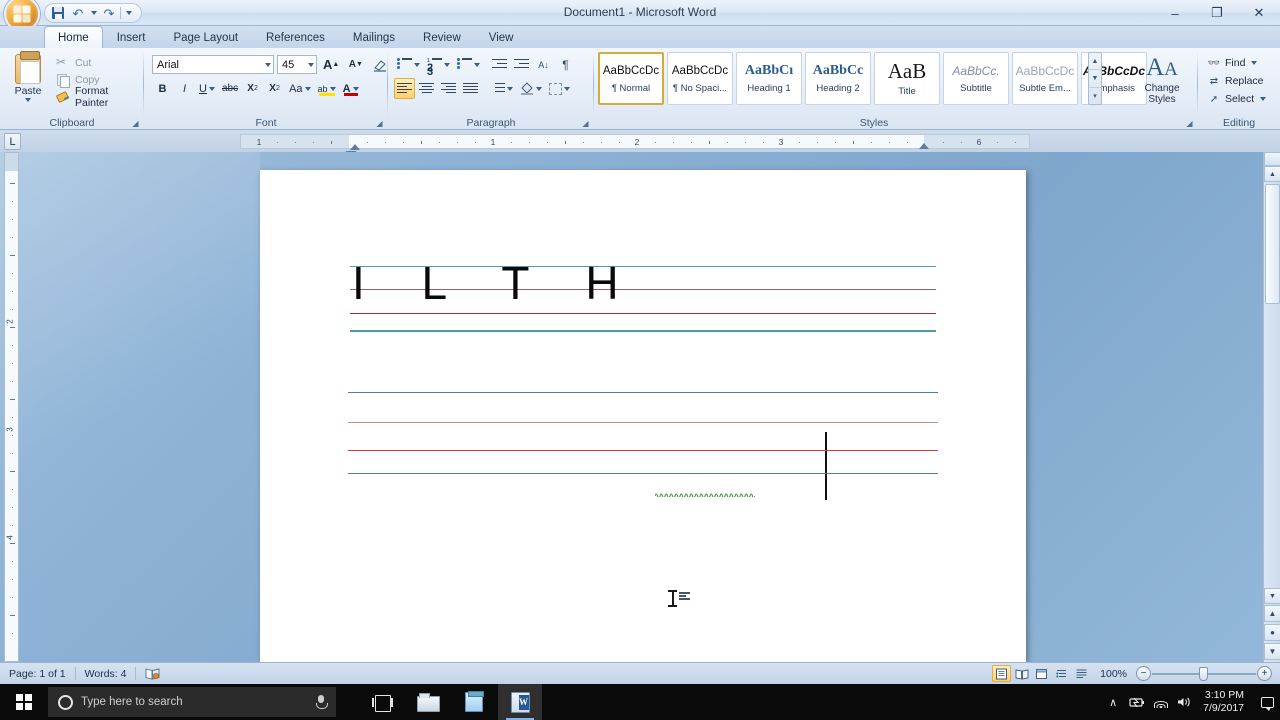  I want to click on taskbar-app-notepad, so click(474, 702).